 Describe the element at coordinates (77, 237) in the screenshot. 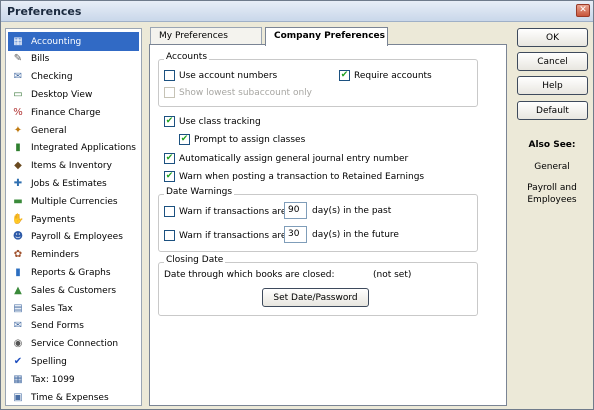

I see `sidebar-item-label: Payroll & Employees` at that location.